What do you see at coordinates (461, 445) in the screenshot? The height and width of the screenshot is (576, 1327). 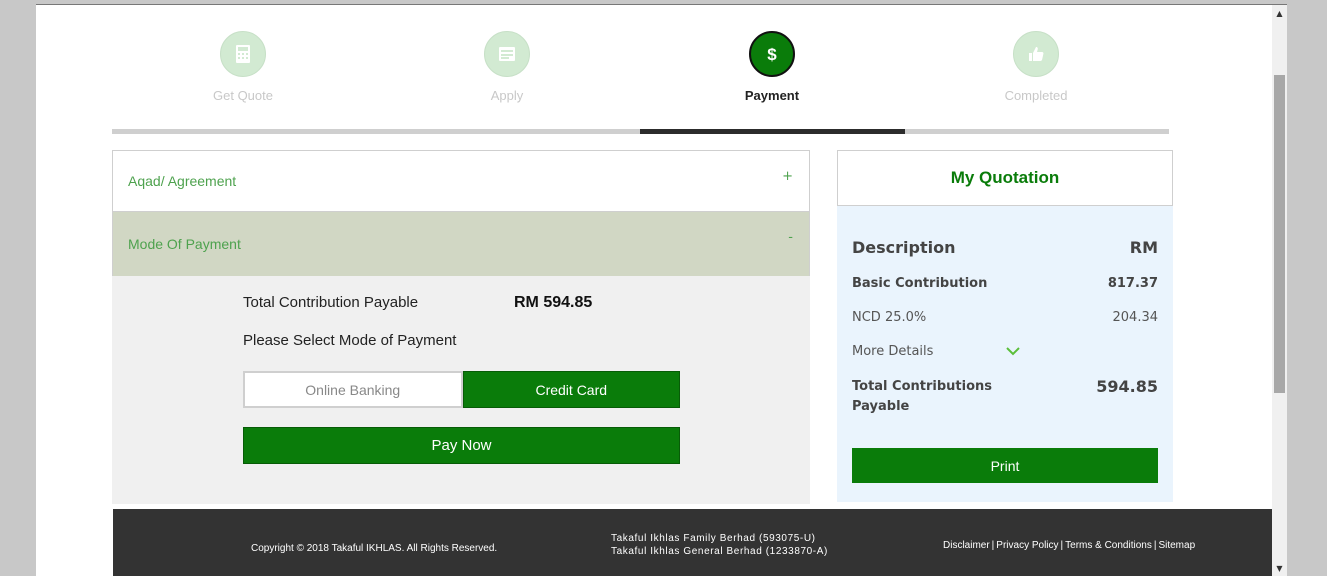 I see `pay-now-button: Pay Now` at bounding box center [461, 445].